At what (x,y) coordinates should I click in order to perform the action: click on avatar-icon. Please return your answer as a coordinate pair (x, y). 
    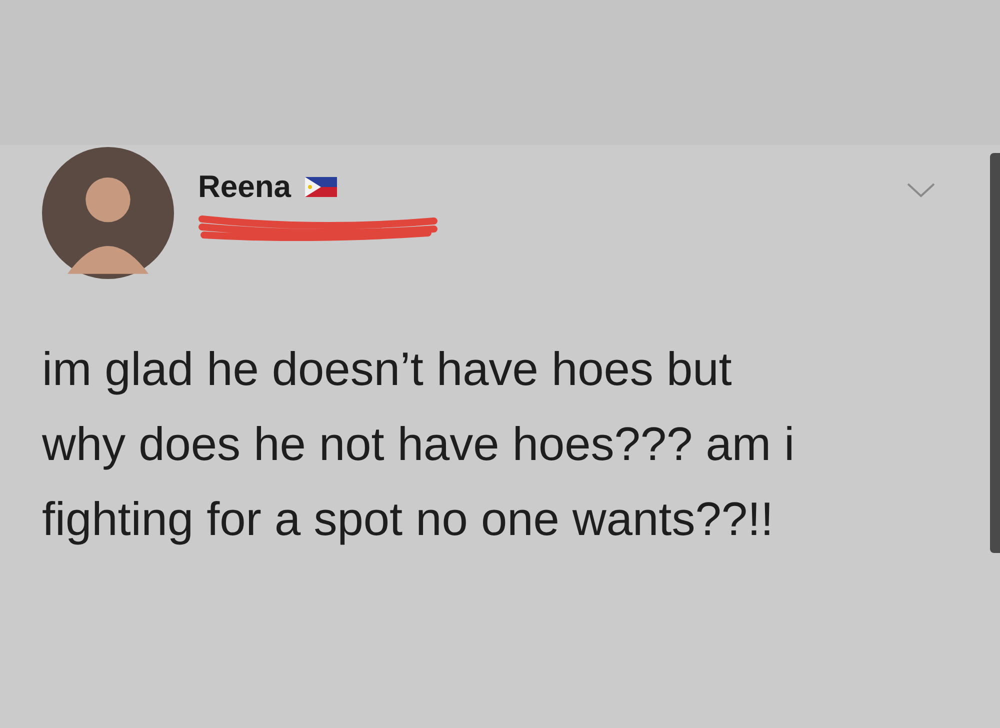
    Looking at the image, I should click on (108, 213).